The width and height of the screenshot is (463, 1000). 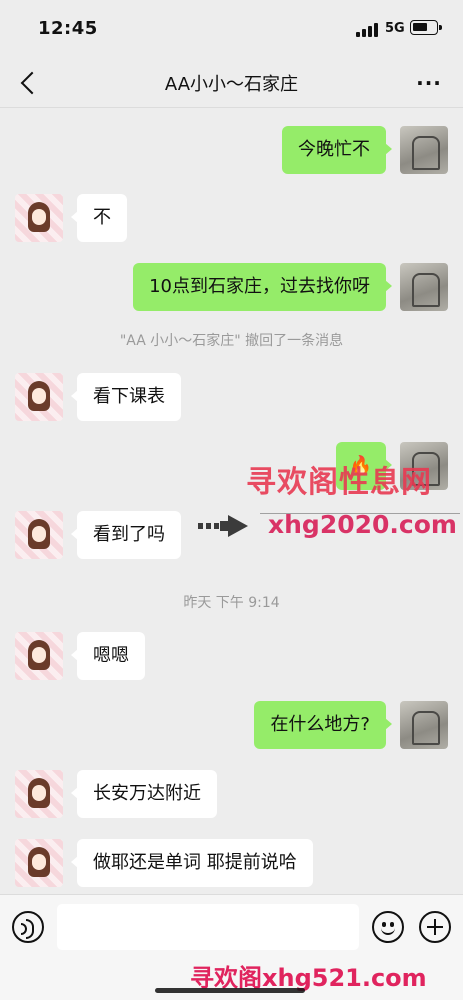 What do you see at coordinates (144, 794) in the screenshot?
I see `message-bubble-received: 长安万达附近` at bounding box center [144, 794].